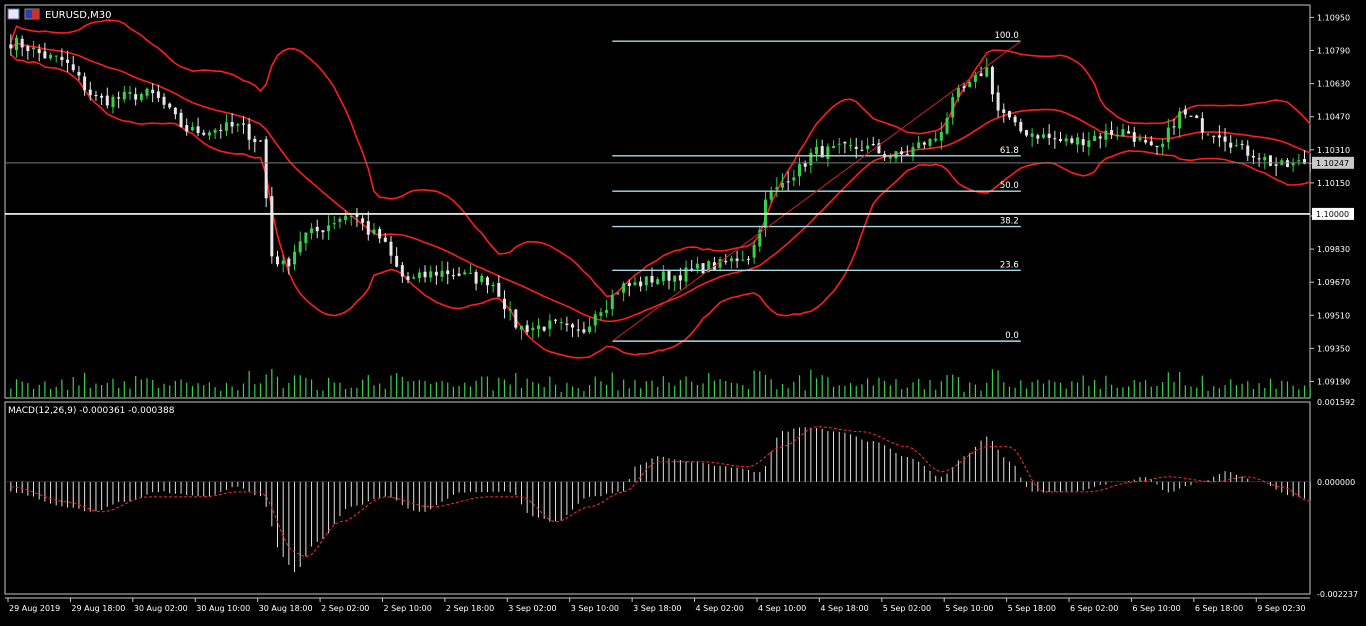  I want to click on time-tick-label: 3 Sep 10:00, so click(595, 608).